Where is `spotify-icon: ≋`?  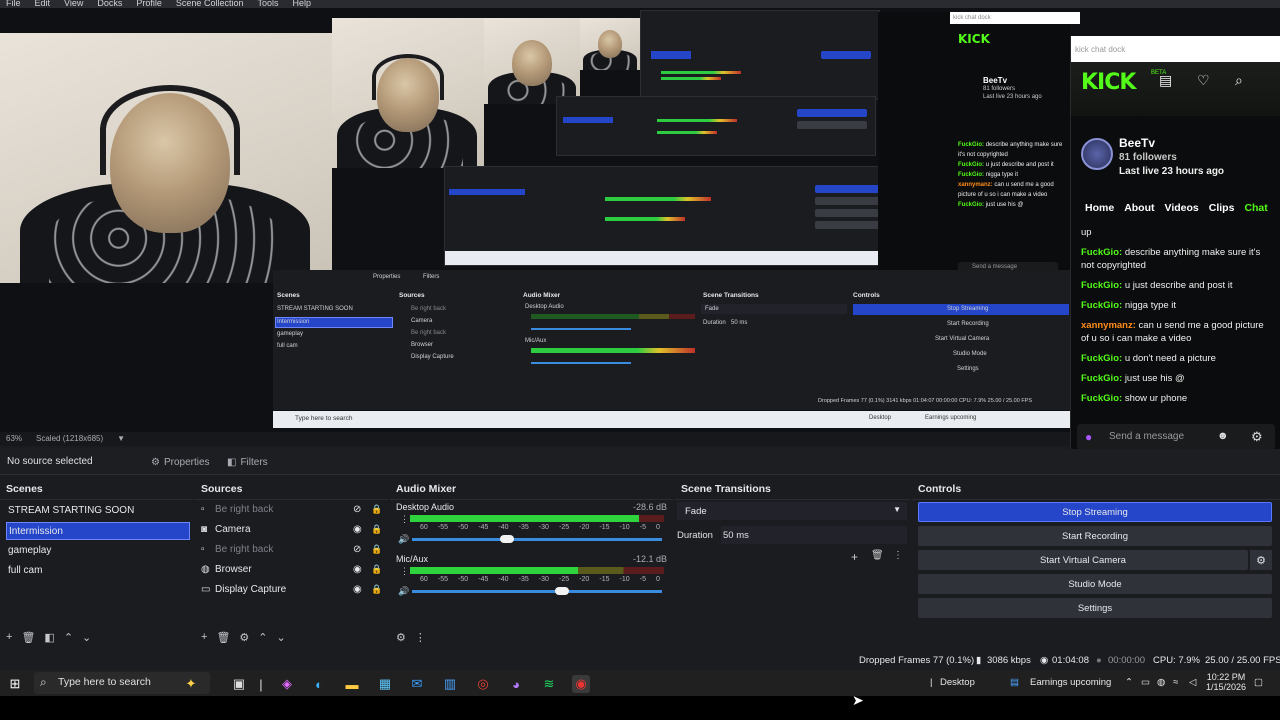
spotify-icon: ≋ is located at coordinates (549, 684).